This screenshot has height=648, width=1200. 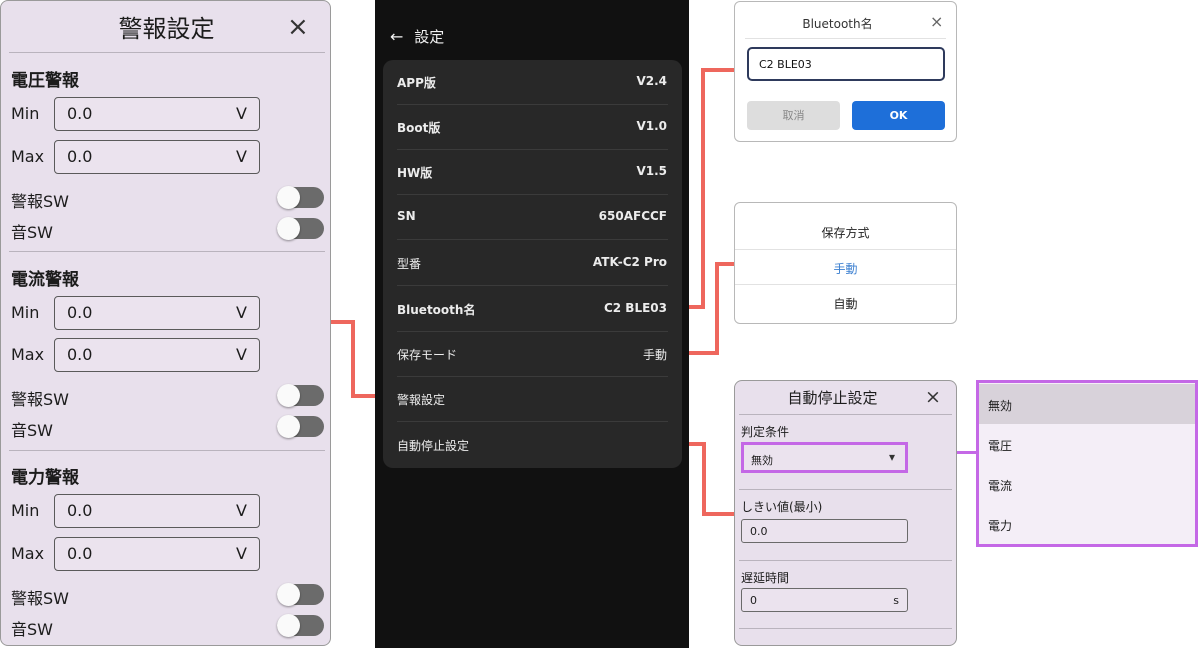 What do you see at coordinates (765, 578) in the screenshot?
I see `delay-label: 遅延時間` at bounding box center [765, 578].